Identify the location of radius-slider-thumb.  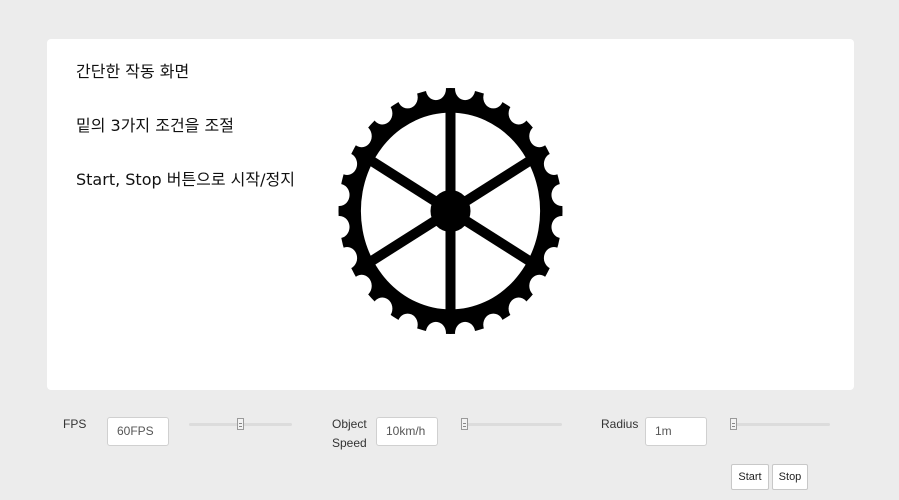
(733, 424).